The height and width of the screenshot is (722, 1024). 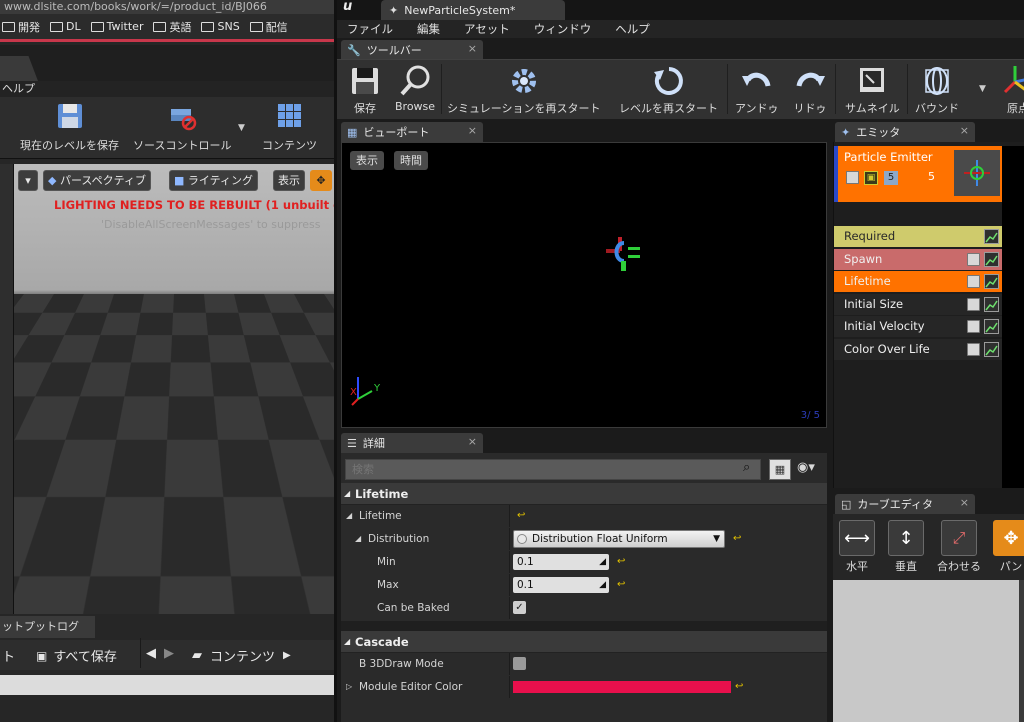 I want to click on menu-edit: 編集, so click(x=428, y=29).